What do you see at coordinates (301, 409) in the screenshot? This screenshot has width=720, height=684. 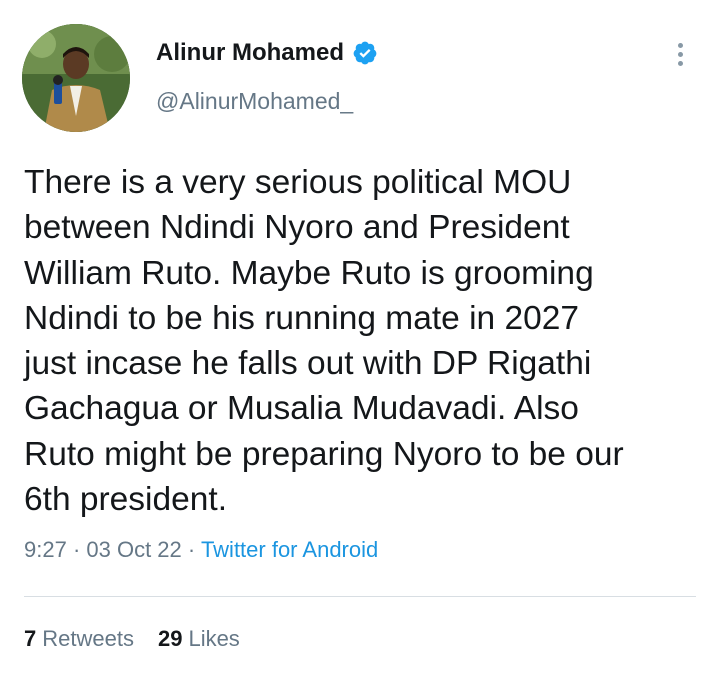 I see `tweet-text-line: Gachagua or Musalia Mudavadi. Also` at bounding box center [301, 409].